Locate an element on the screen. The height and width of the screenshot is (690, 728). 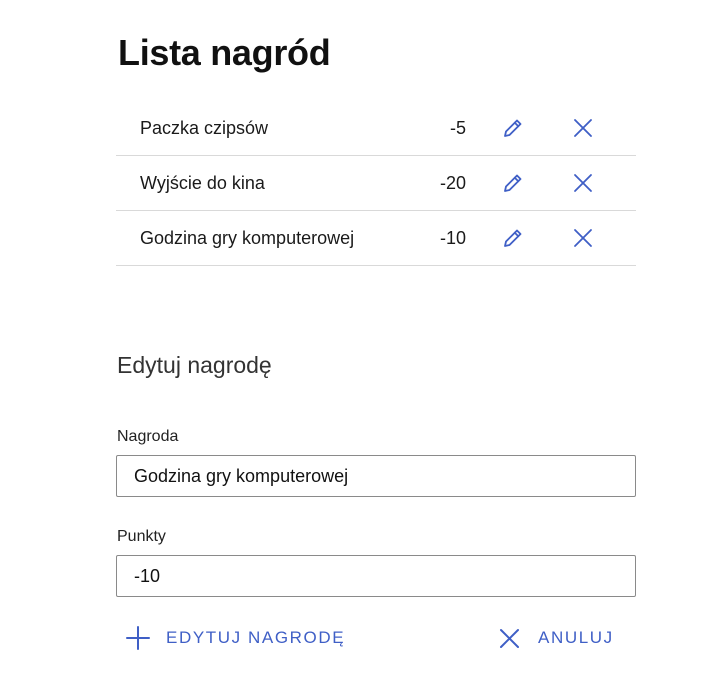
reward-name: Paczka czipsów is located at coordinates (204, 128).